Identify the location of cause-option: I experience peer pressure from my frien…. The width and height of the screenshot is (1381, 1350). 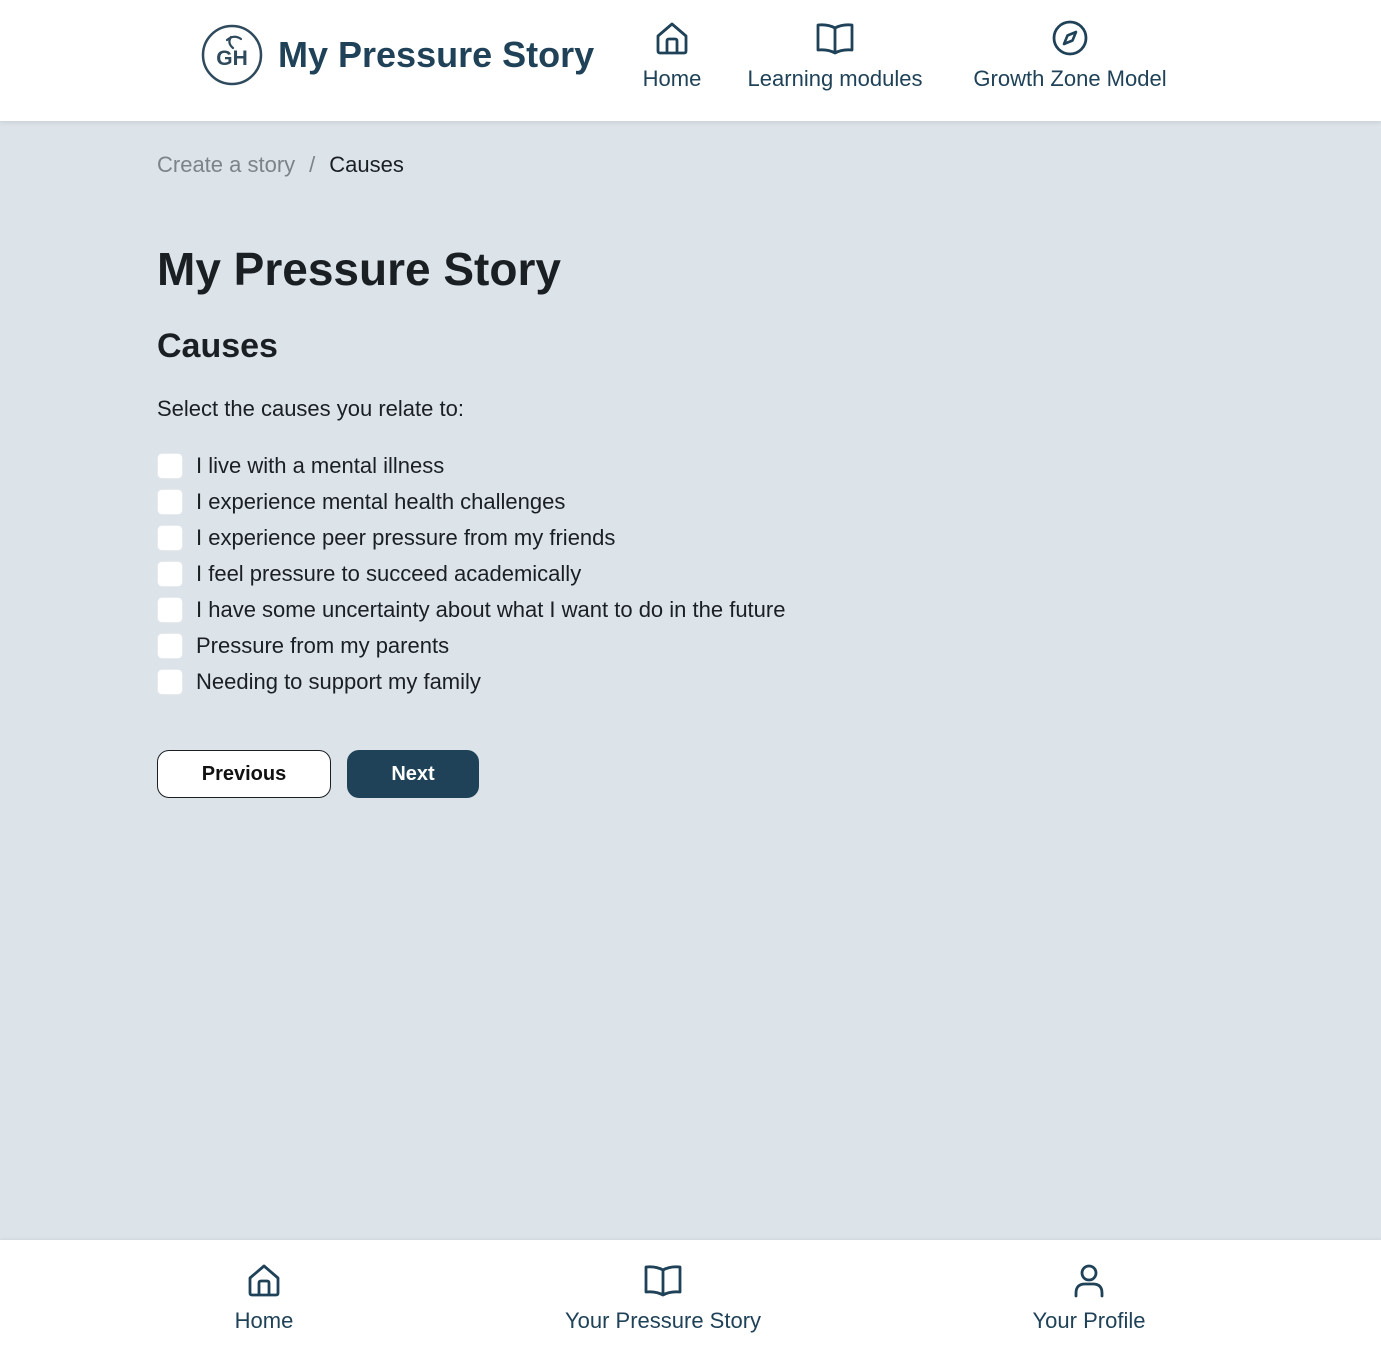
(471, 538).